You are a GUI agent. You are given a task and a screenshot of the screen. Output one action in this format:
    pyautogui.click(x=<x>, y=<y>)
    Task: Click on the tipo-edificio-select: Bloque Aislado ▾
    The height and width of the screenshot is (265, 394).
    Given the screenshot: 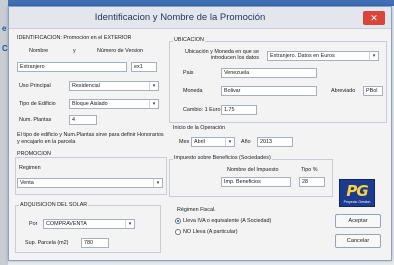 What is the action you would take?
    pyautogui.click(x=114, y=104)
    